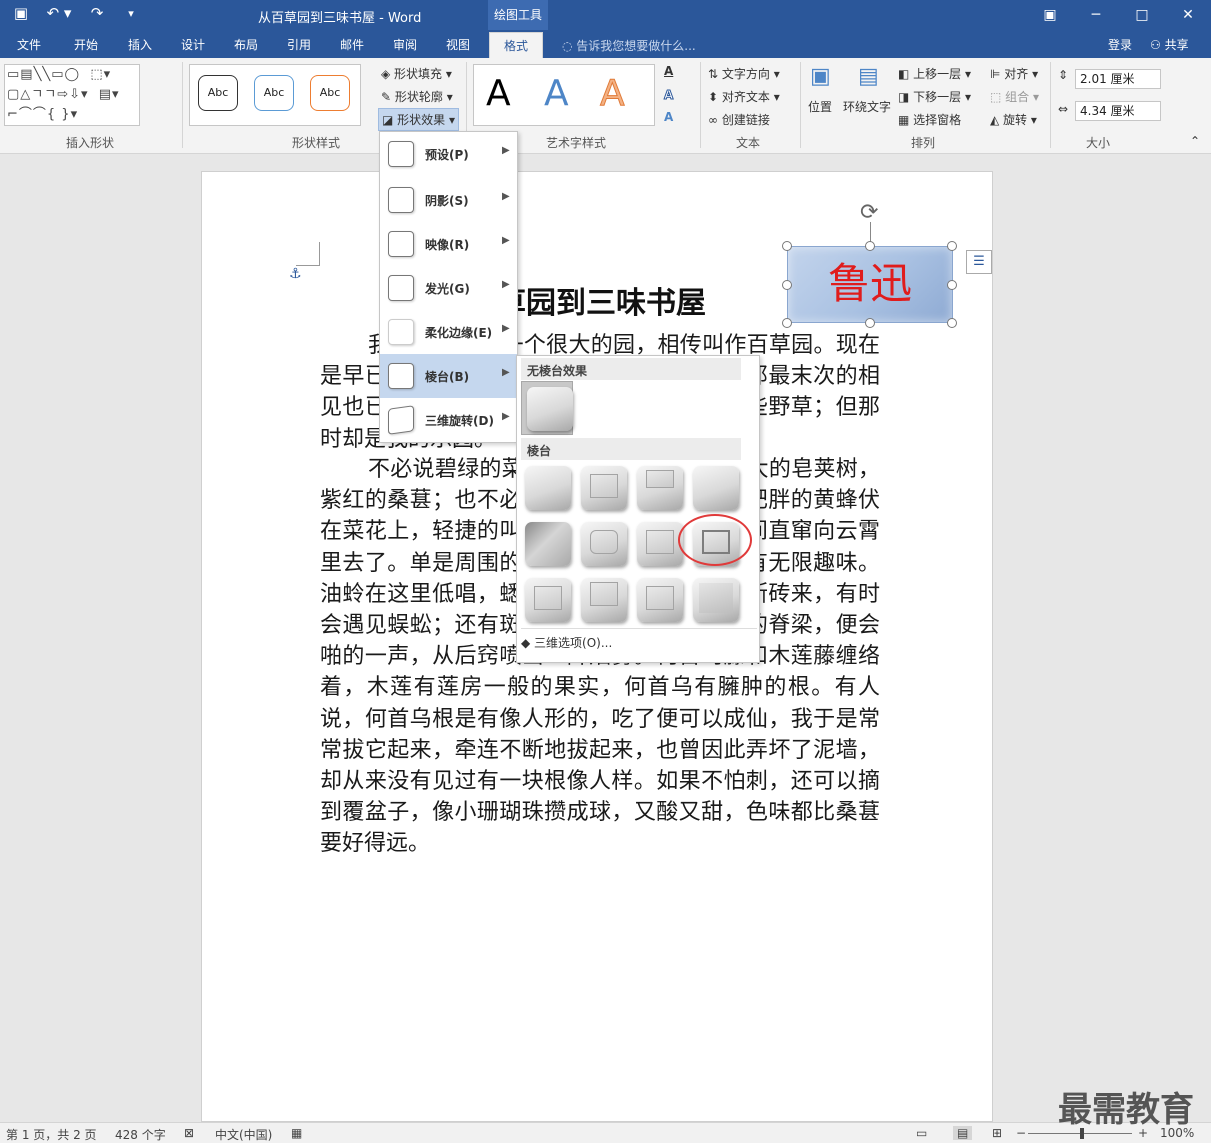 This screenshot has width=1211, height=1143. I want to click on word-count: 428 个字, so click(140, 1134).